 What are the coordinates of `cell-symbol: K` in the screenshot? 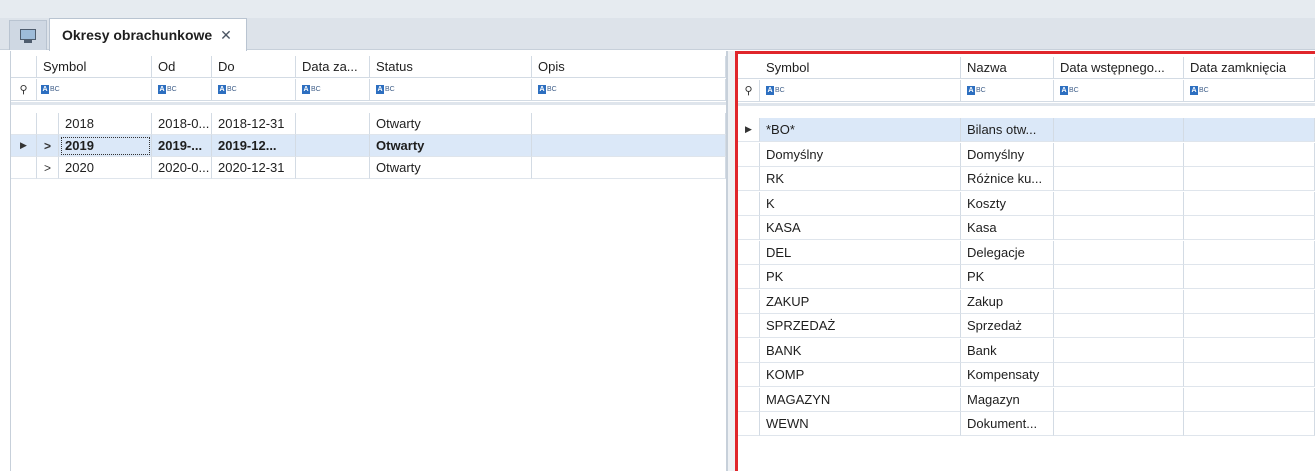 It's located at (860, 203).